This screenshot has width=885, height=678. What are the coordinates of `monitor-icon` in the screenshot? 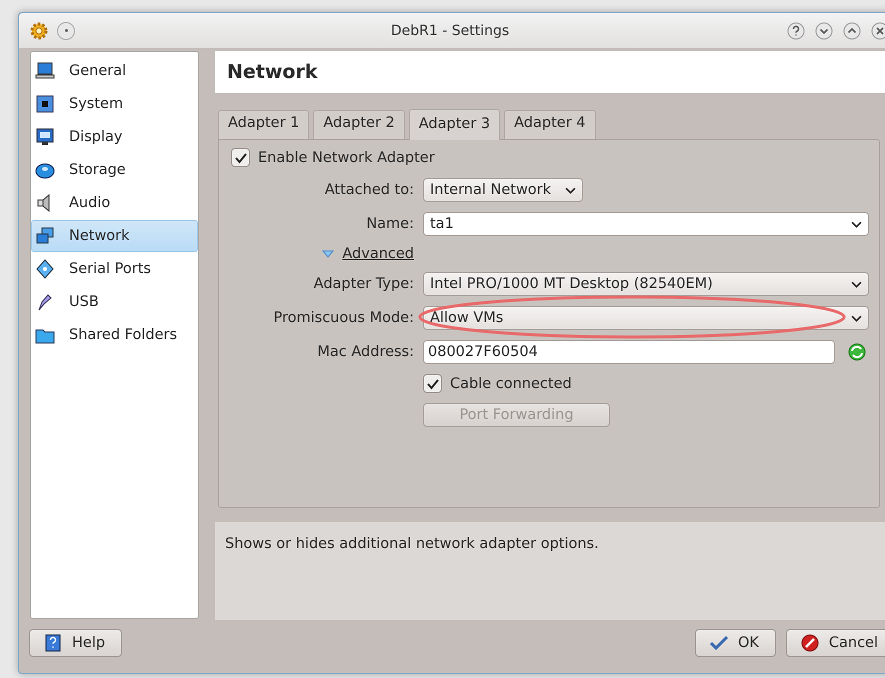 It's located at (45, 71).